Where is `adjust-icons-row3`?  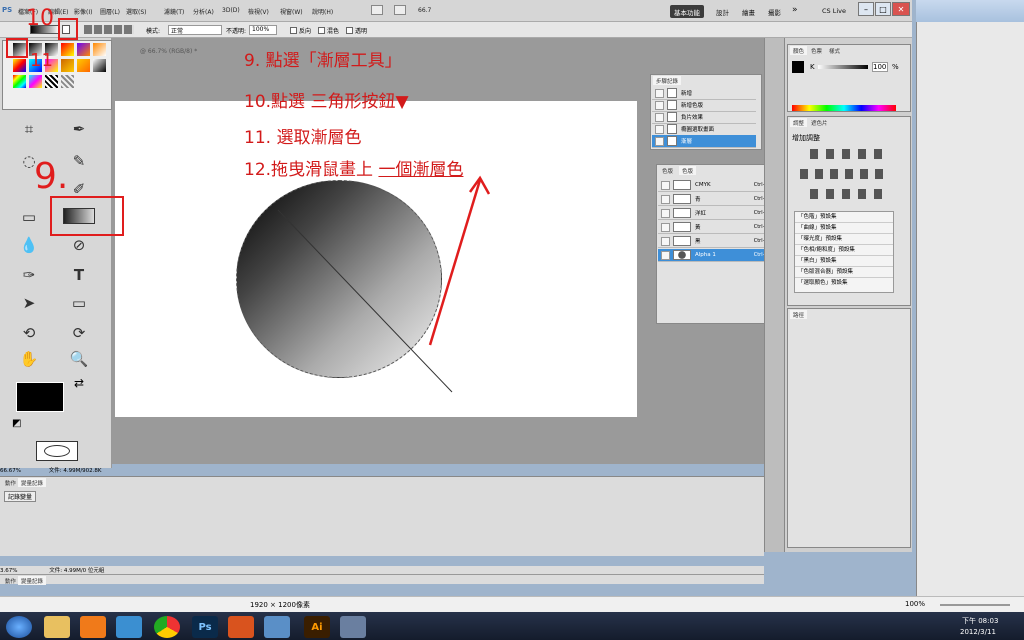 adjust-icons-row3 is located at coordinates (847, 194).